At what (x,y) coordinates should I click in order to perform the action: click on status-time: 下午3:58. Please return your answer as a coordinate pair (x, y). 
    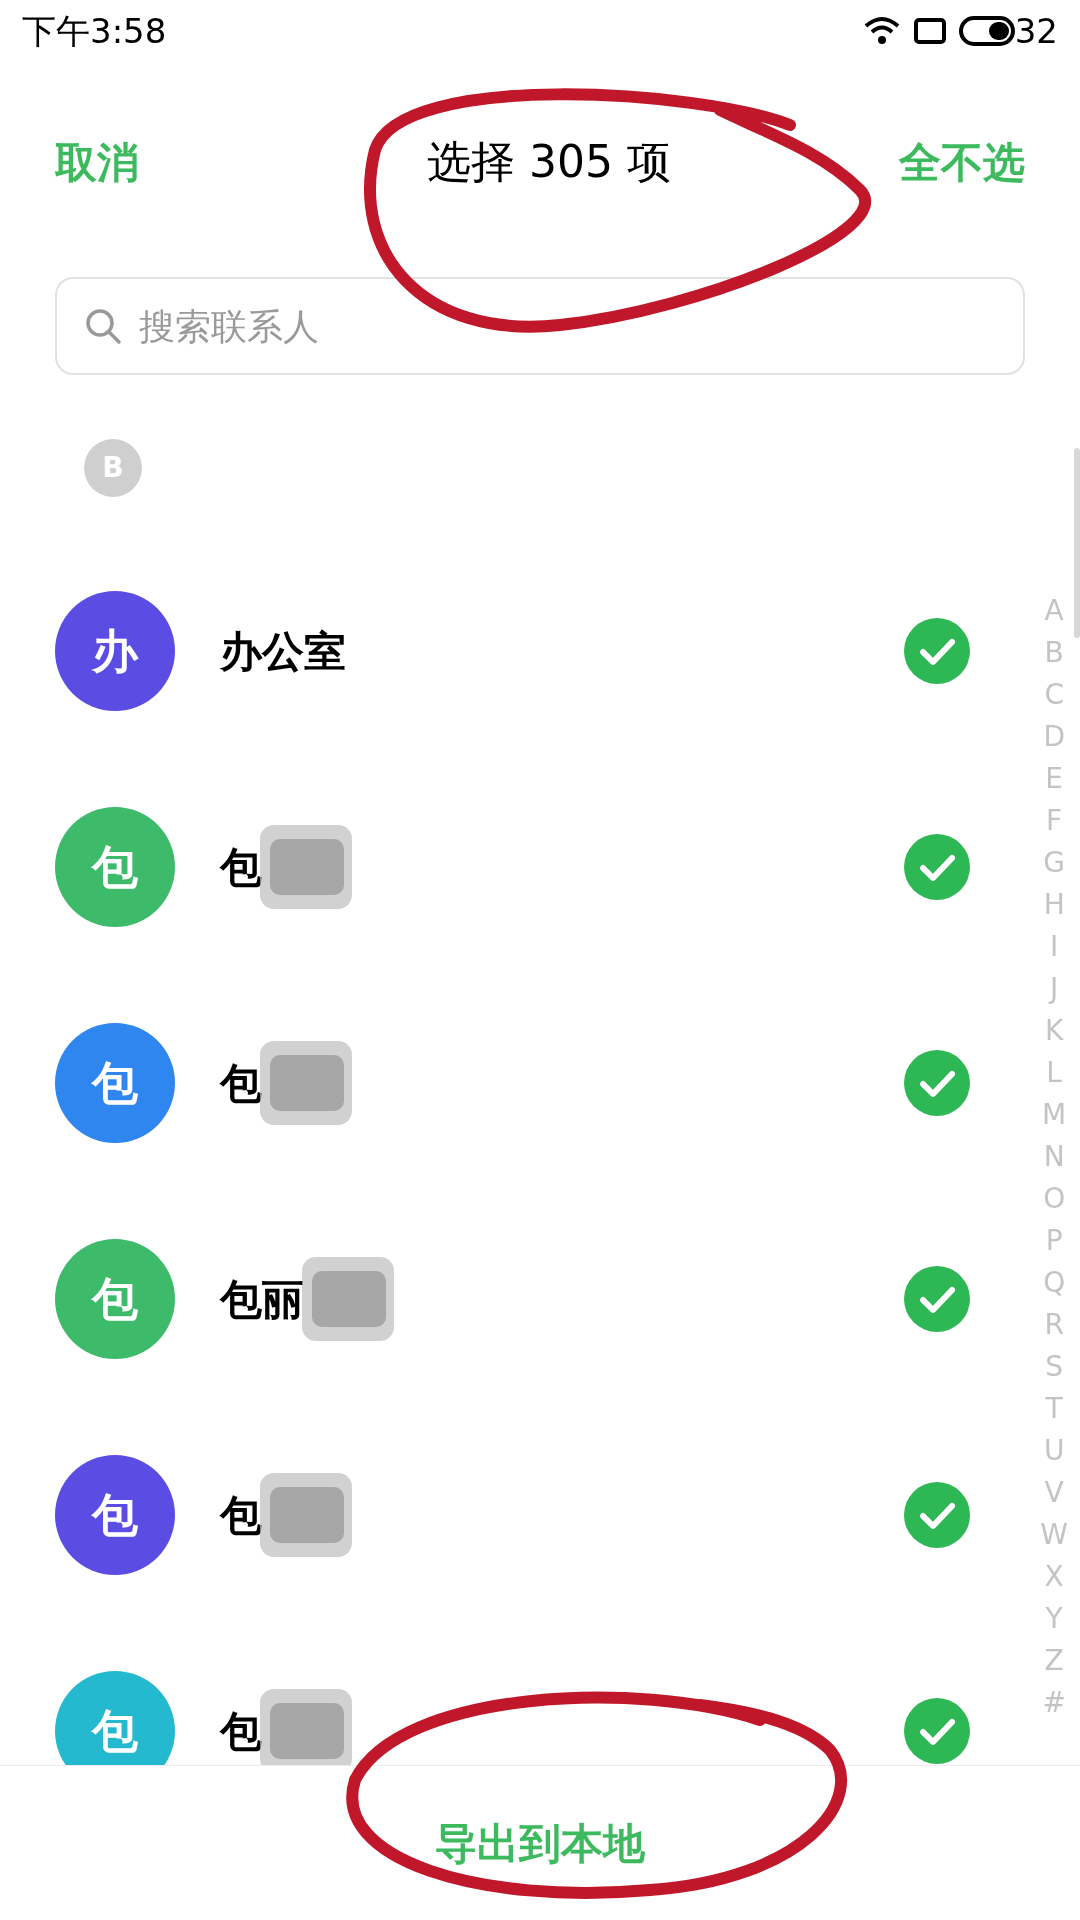
    Looking at the image, I should click on (94, 31).